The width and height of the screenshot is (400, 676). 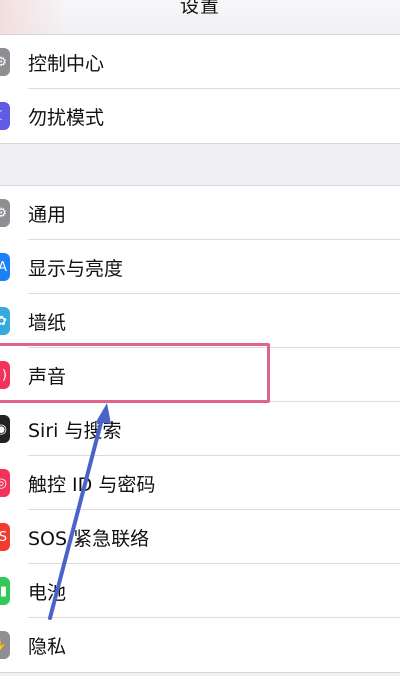 I want to click on settings-row-label: 勿扰模式, so click(x=66, y=117).